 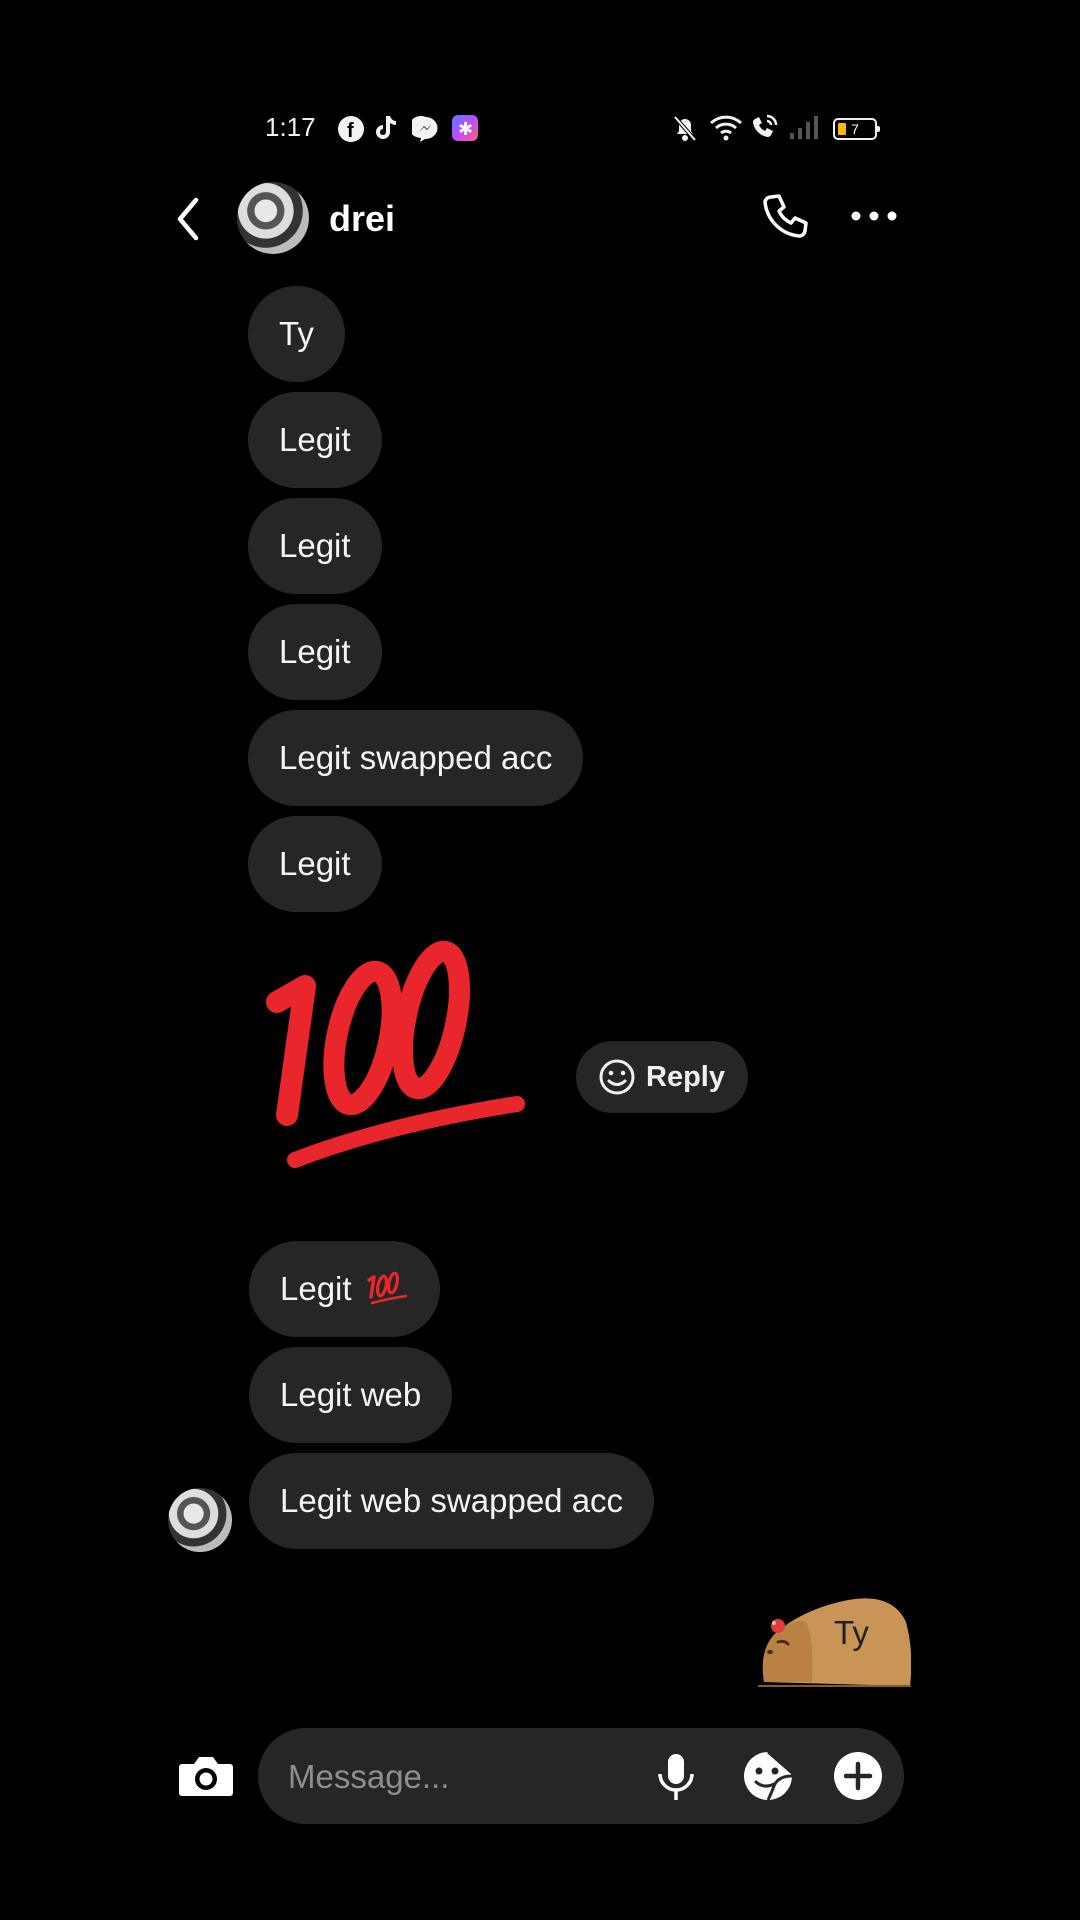 I want to click on battery-level: 7, so click(x=855, y=129).